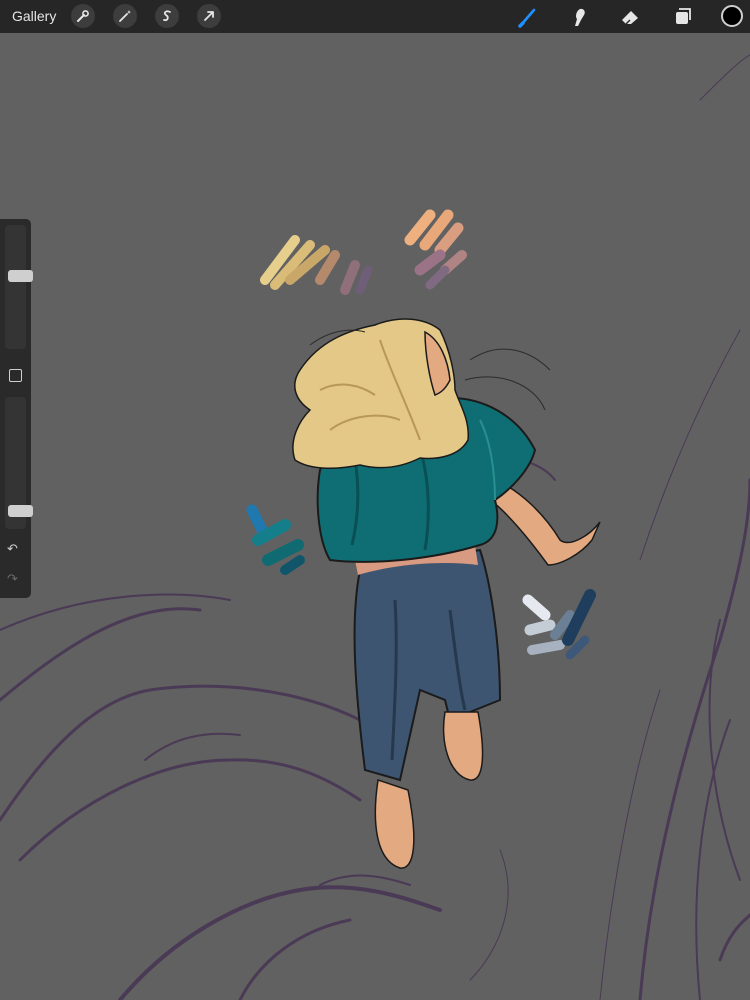 Image resolution: width=750 pixels, height=1000 pixels. What do you see at coordinates (375, 16) in the screenshot?
I see `top-toolbar: Gallery` at bounding box center [375, 16].